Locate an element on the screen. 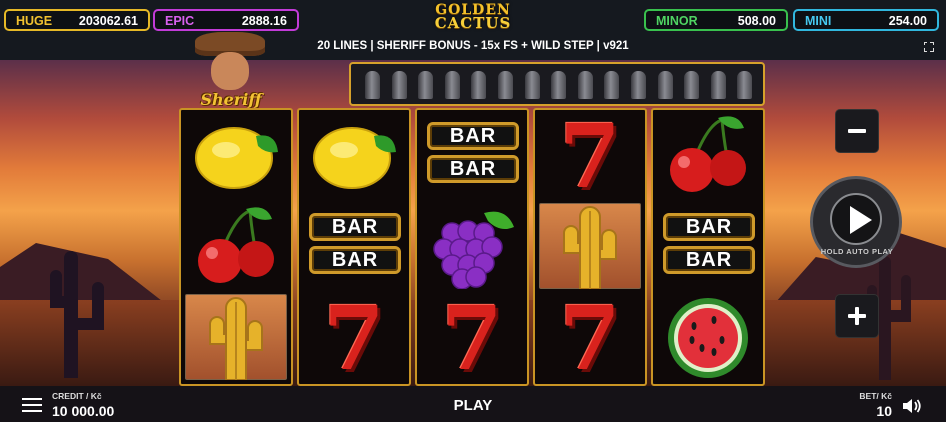 This screenshot has width=946, height=422. spin-autoplay-button: HOLD AUTO PLAY is located at coordinates (856, 222).